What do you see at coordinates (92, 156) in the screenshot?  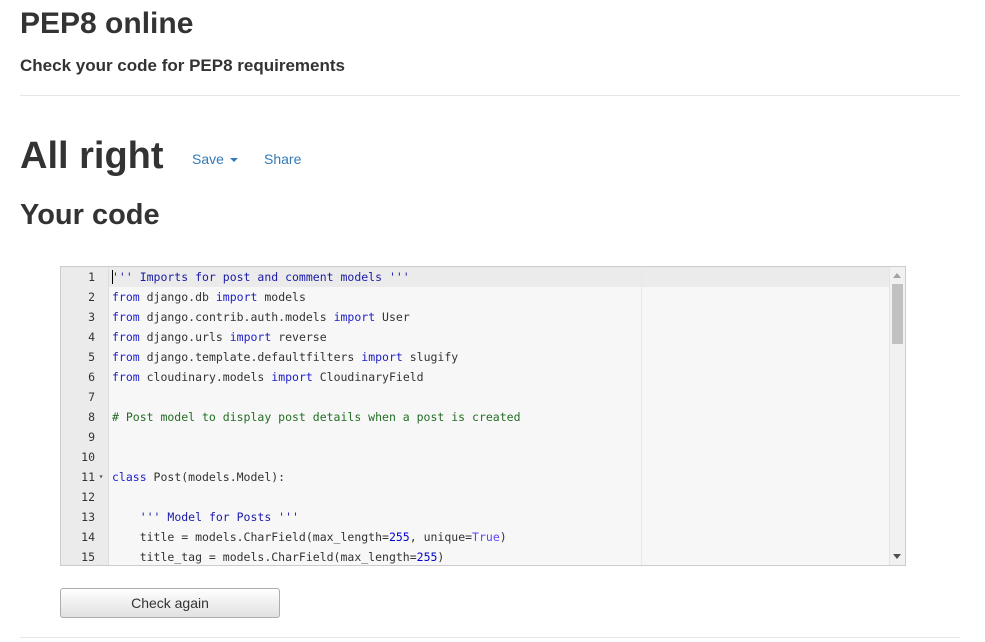 I see `result-heading: All right` at bounding box center [92, 156].